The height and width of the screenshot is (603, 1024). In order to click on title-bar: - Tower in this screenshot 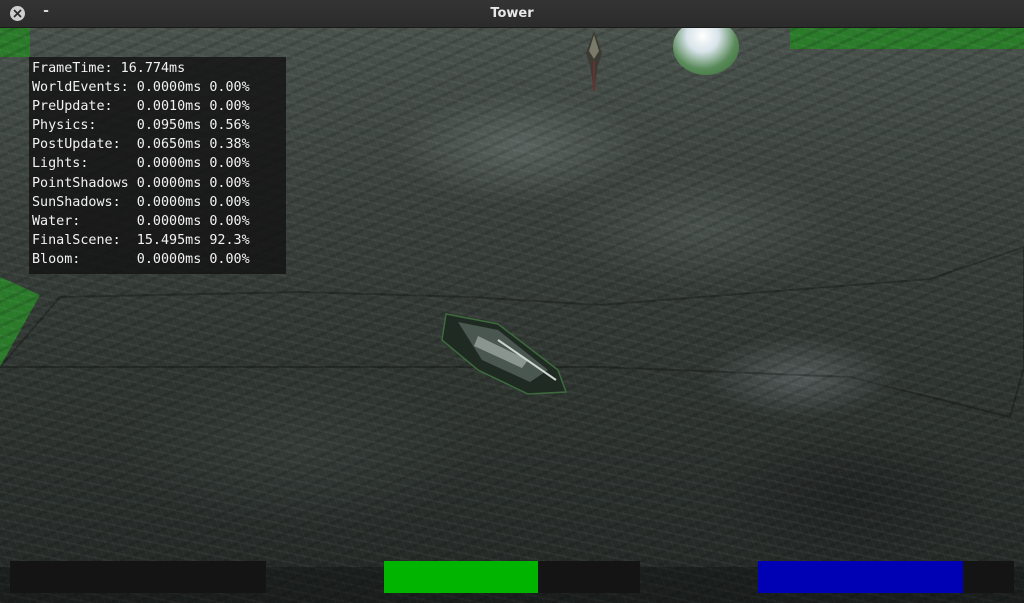, I will do `click(512, 14)`.